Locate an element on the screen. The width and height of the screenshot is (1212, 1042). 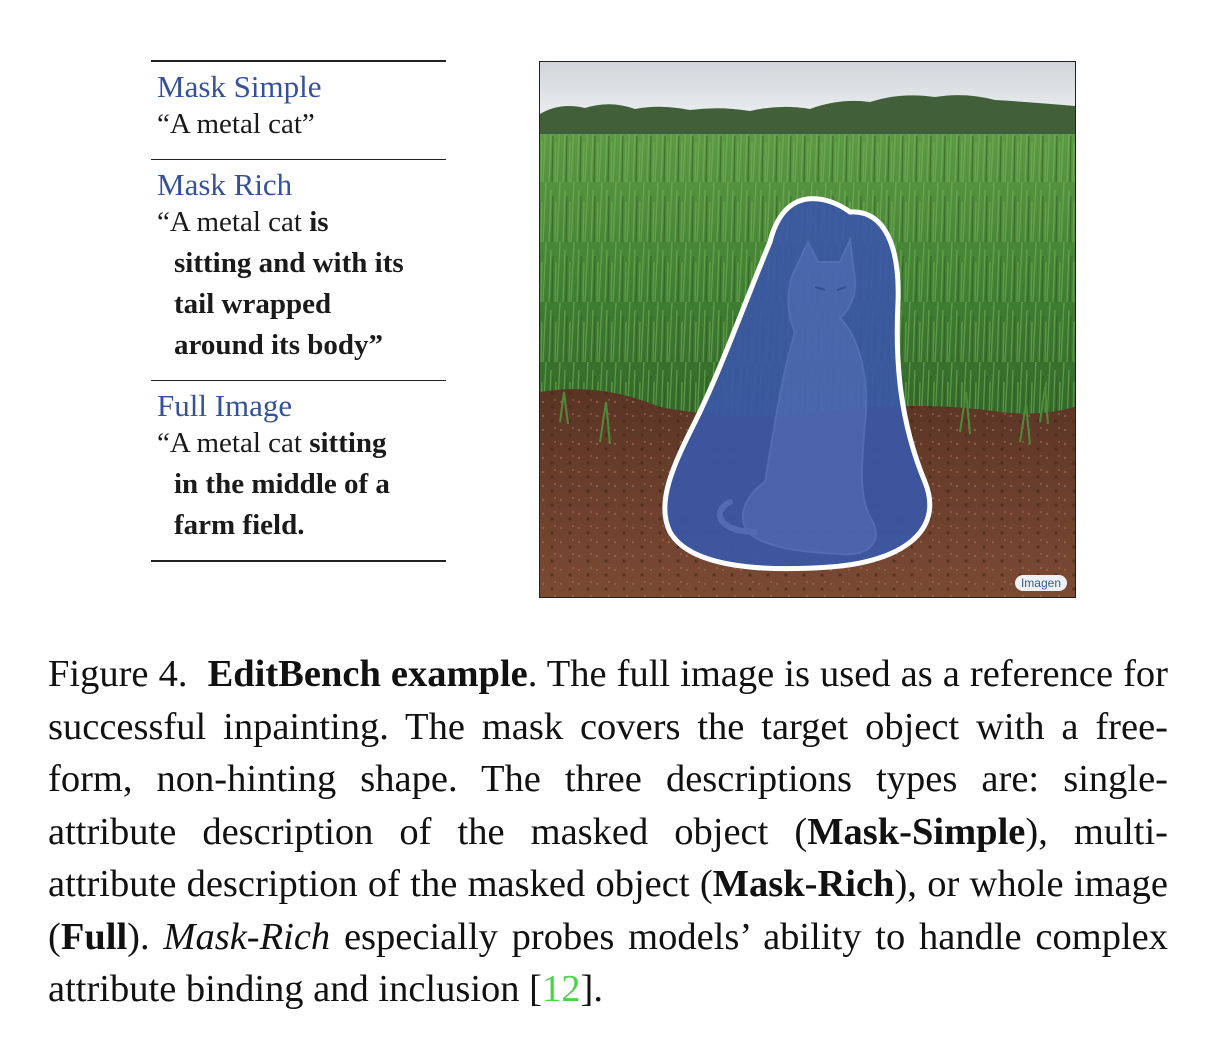
mask-rich-bold-first: is is located at coordinates (319, 222).